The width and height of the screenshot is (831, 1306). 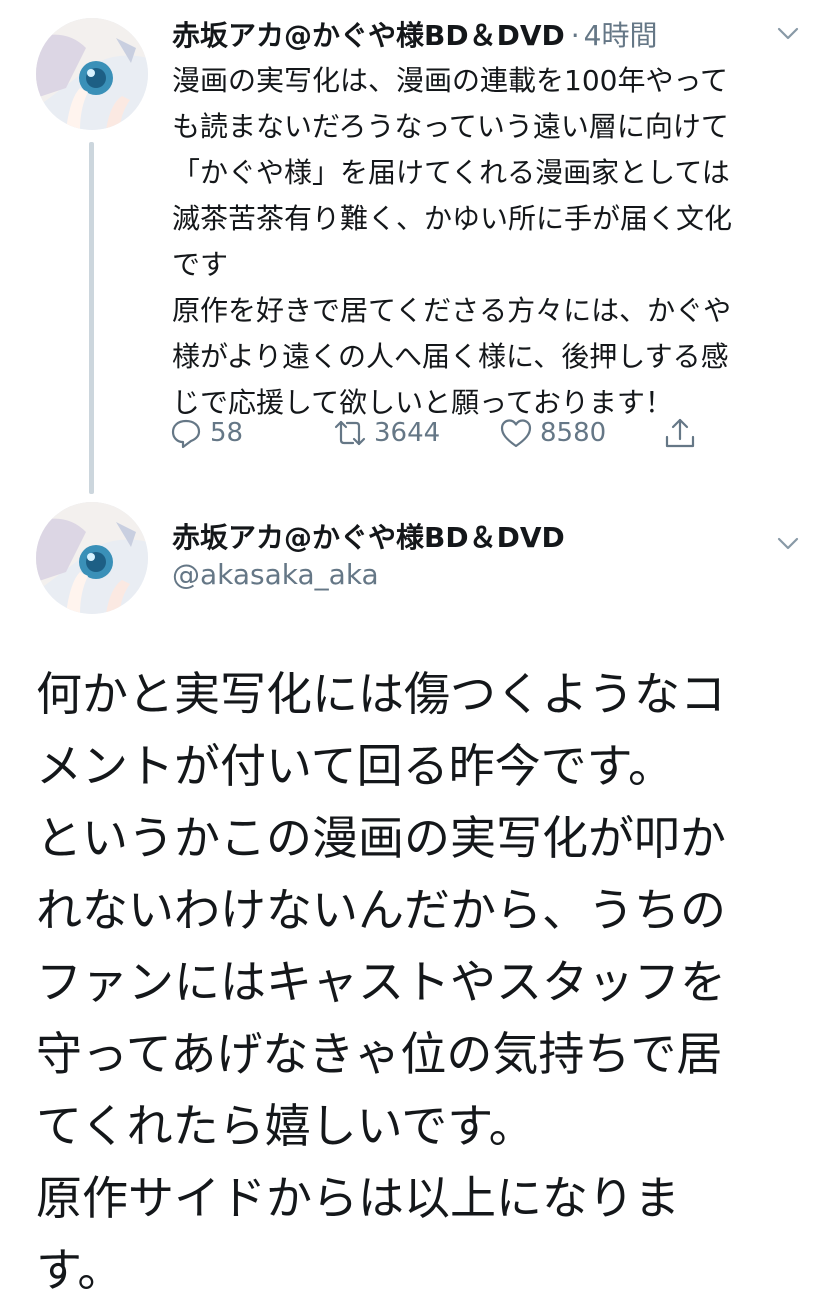 What do you see at coordinates (227, 433) in the screenshot?
I see `reply-count: 58` at bounding box center [227, 433].